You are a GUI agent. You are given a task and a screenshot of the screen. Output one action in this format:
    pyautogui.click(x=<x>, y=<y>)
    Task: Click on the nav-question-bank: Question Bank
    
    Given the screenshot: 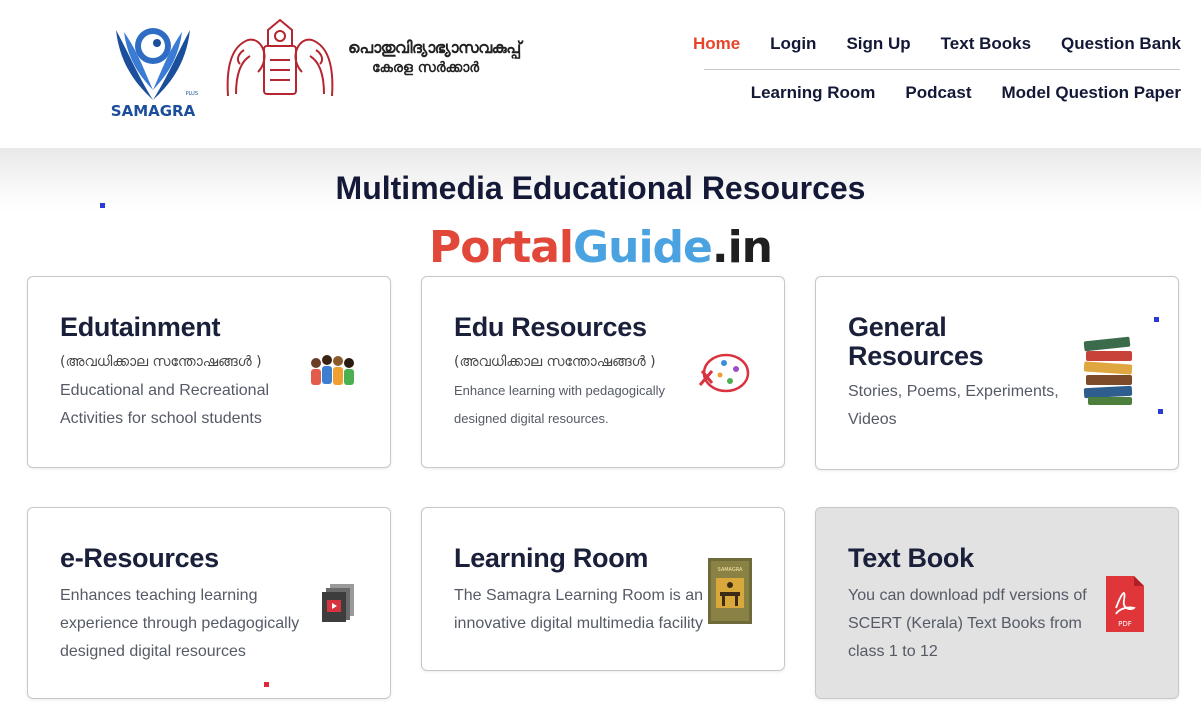 What is the action you would take?
    pyautogui.click(x=1121, y=44)
    